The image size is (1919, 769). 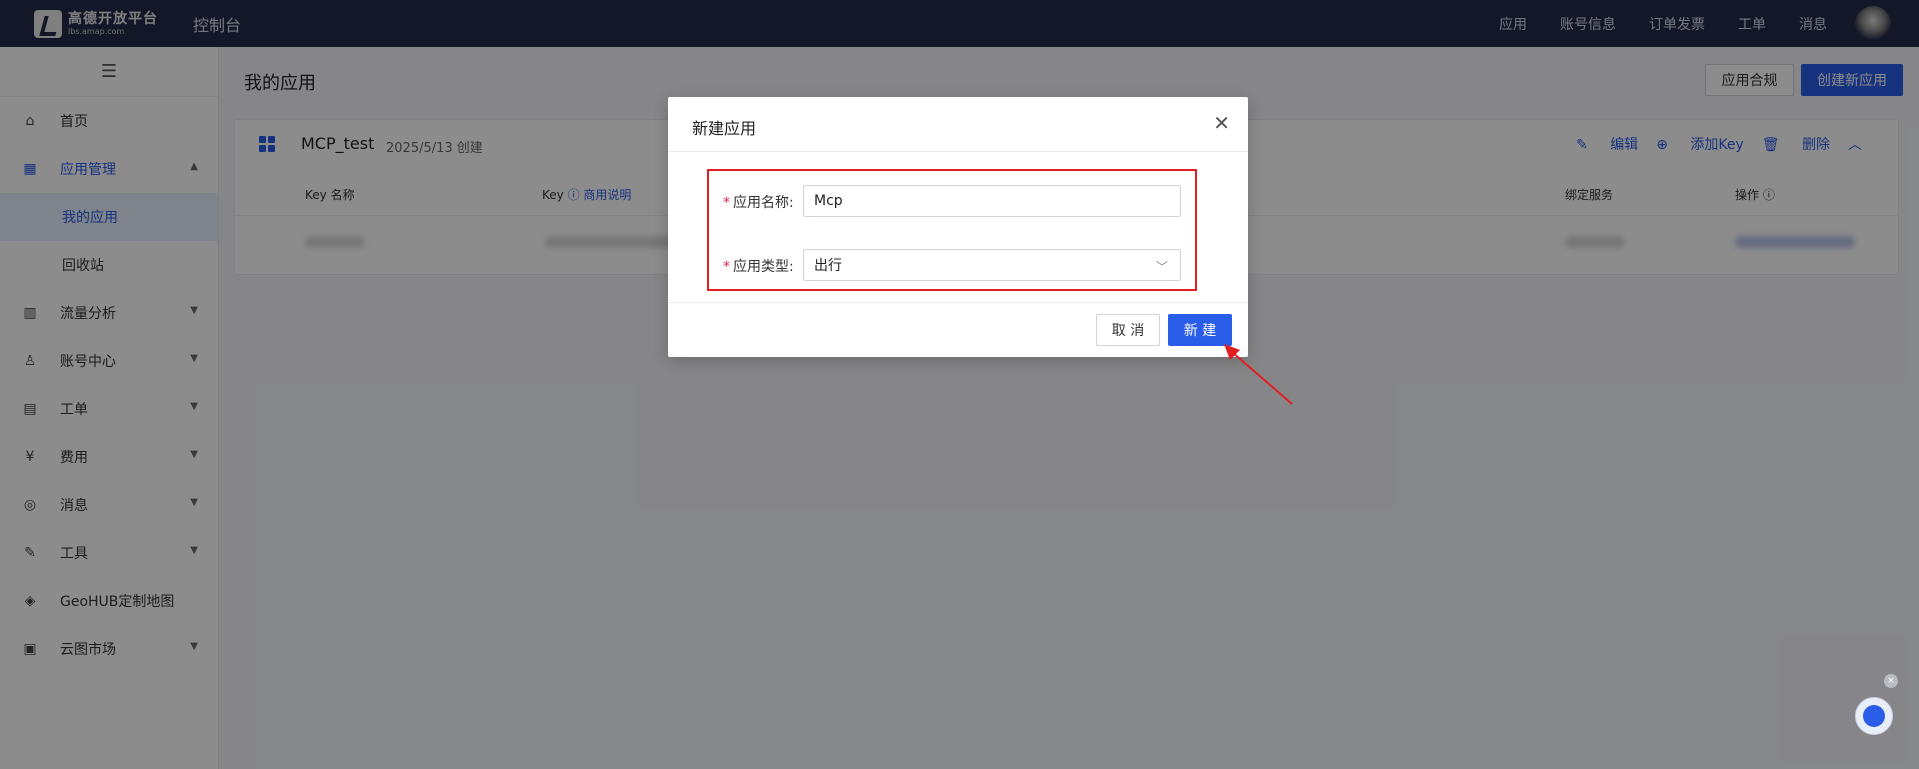 What do you see at coordinates (958, 124) in the screenshot?
I see `dialog-header: 新建应用 ✕` at bounding box center [958, 124].